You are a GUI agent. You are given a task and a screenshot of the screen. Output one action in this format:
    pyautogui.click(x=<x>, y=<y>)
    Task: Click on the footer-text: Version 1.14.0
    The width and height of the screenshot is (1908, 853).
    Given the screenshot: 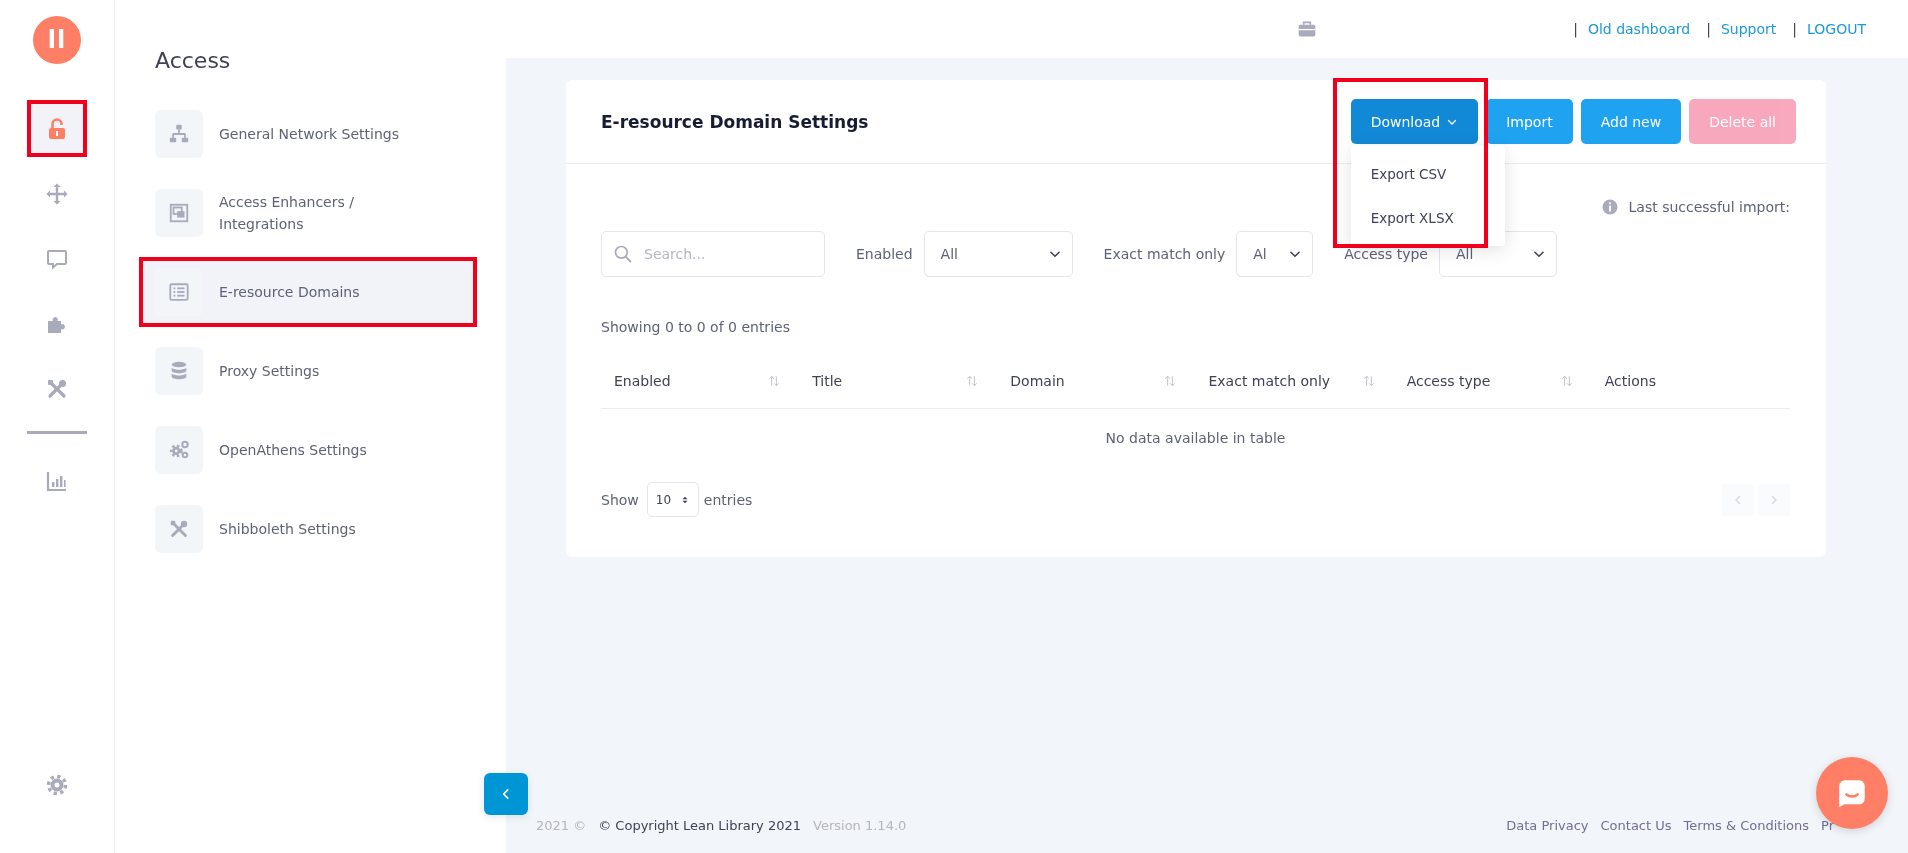 What is the action you would take?
    pyautogui.click(x=860, y=825)
    